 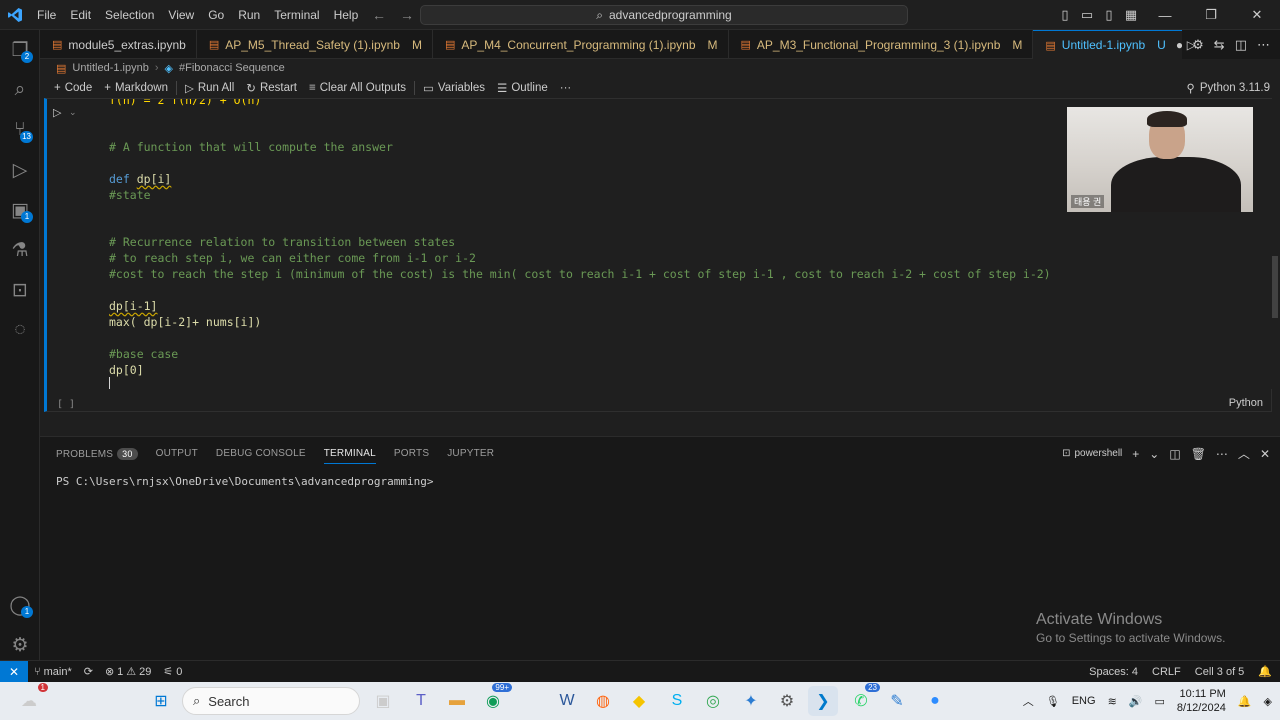 I want to click on menu-file: File, so click(x=46, y=15).